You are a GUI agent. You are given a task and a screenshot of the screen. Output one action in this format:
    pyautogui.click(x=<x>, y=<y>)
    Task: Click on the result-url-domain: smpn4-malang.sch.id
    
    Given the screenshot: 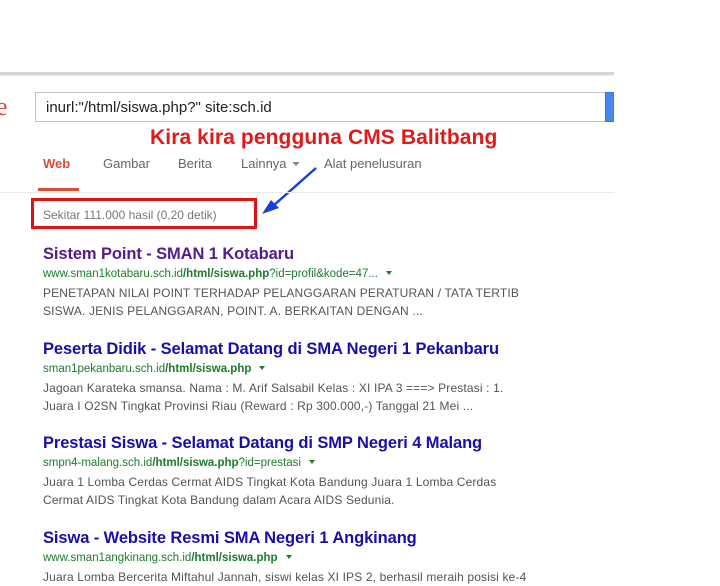 What is the action you would take?
    pyautogui.click(x=98, y=463)
    